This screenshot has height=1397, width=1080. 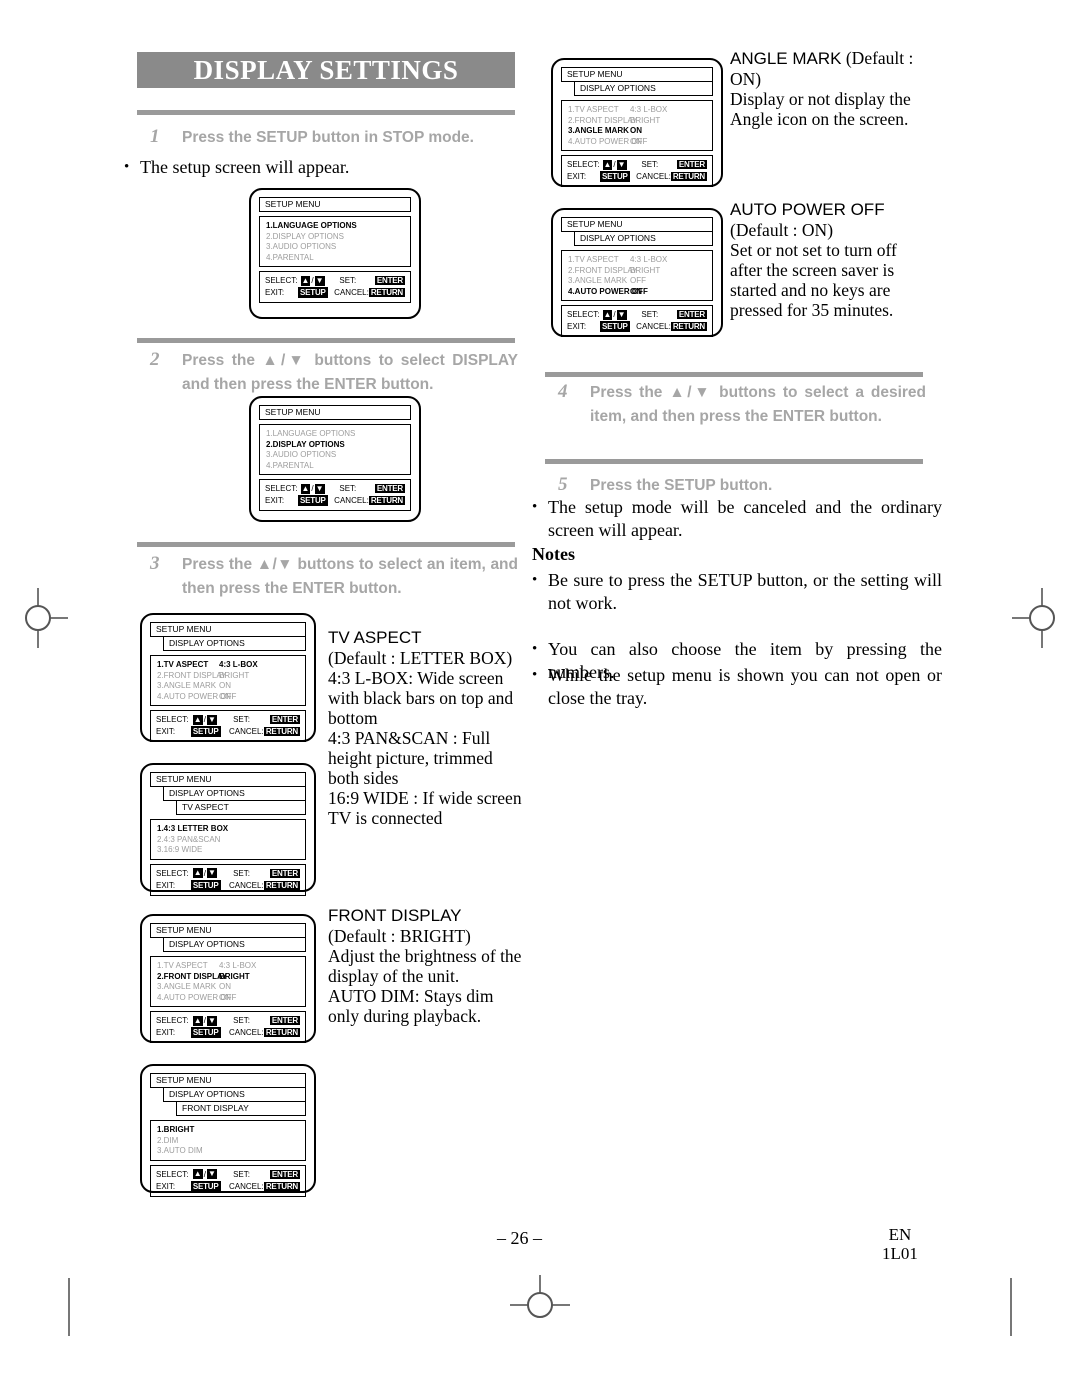 What do you see at coordinates (228, 1151) in the screenshot?
I see `osd-item: 3.AUTO DIM` at bounding box center [228, 1151].